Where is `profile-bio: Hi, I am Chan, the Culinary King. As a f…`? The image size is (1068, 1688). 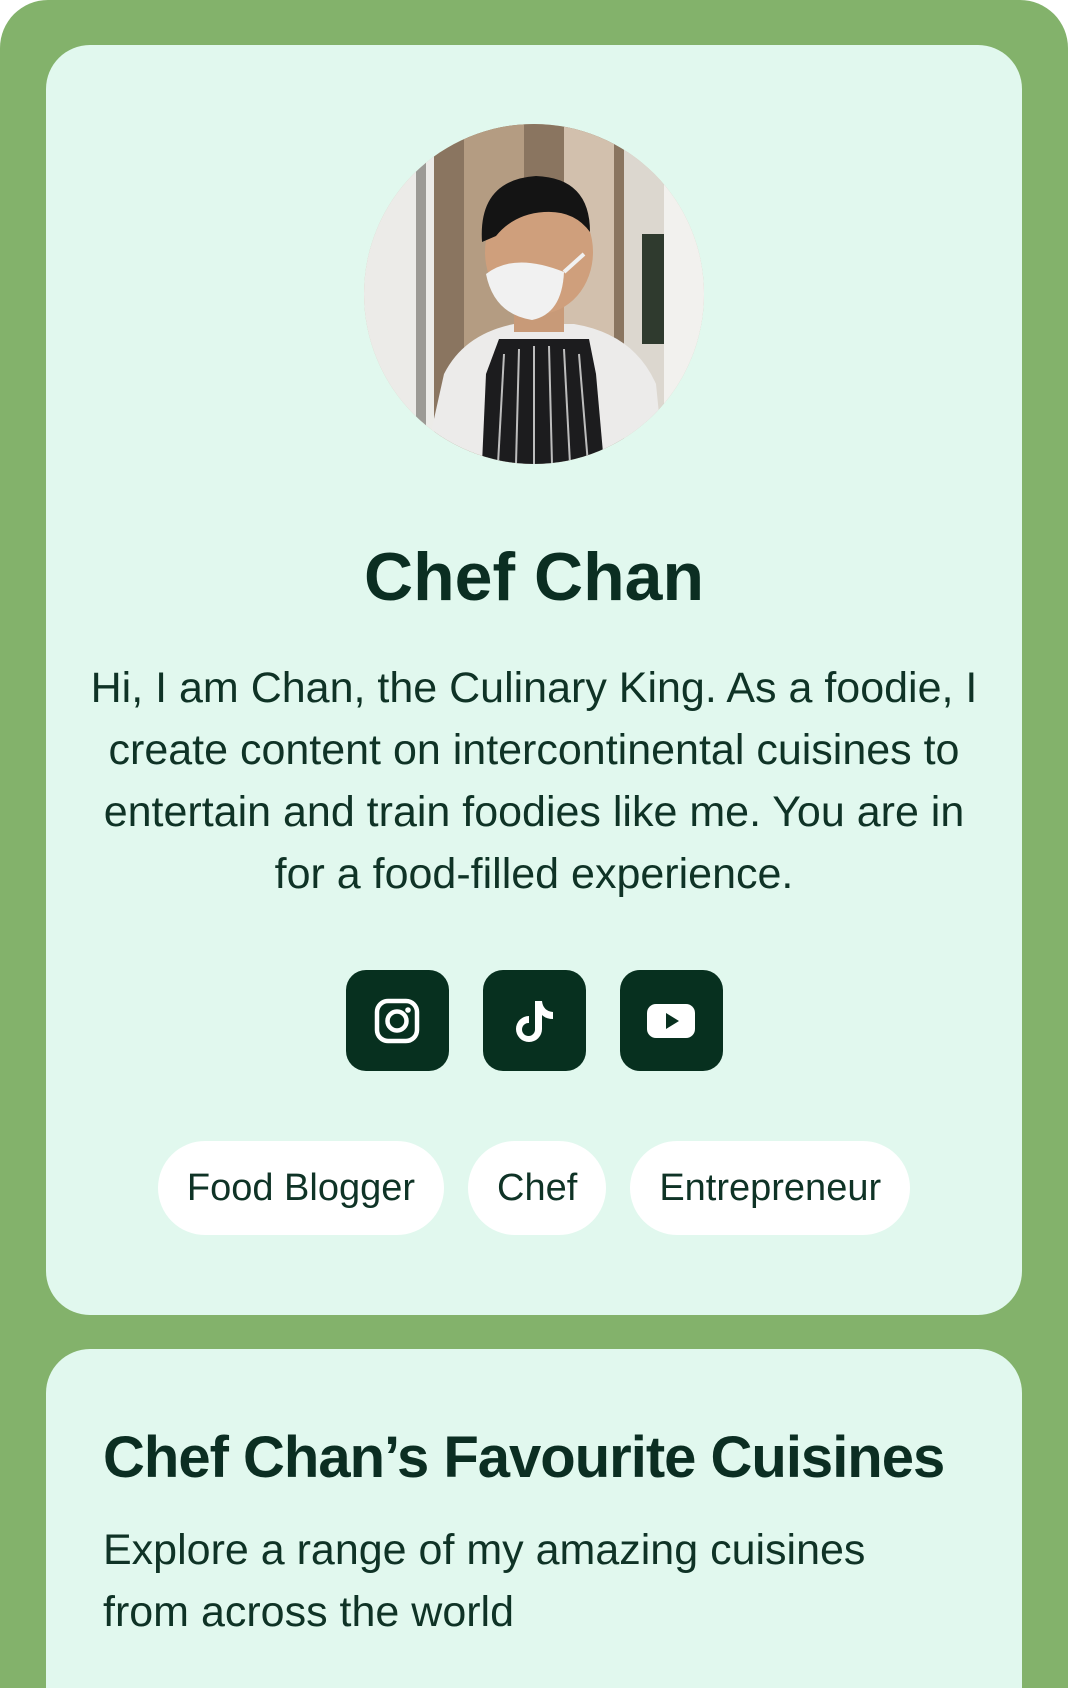
profile-bio: Hi, I am Chan, the Culinary King. As a f… is located at coordinates (534, 781).